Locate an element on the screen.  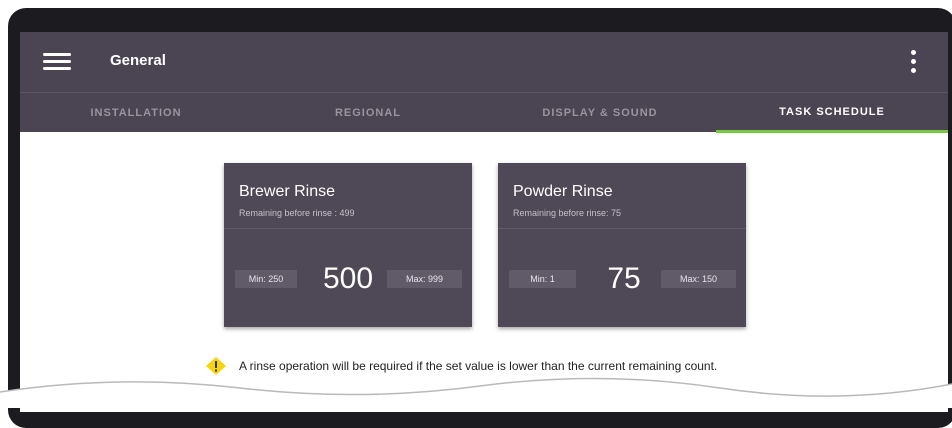
card-title: Powder Rinse is located at coordinates (563, 191).